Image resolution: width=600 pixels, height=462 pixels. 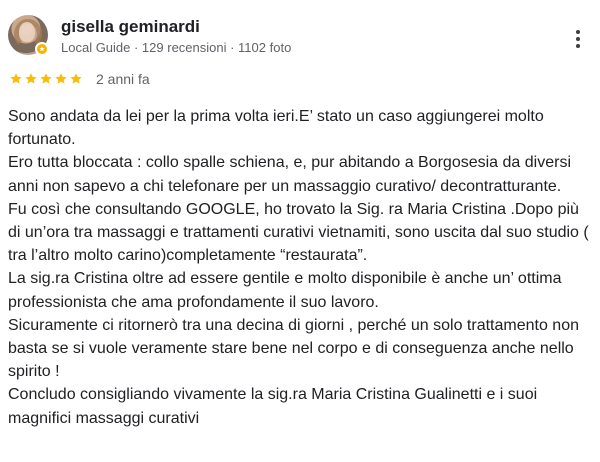 What do you see at coordinates (123, 79) in the screenshot?
I see `review-date: 2 anni fa` at bounding box center [123, 79].